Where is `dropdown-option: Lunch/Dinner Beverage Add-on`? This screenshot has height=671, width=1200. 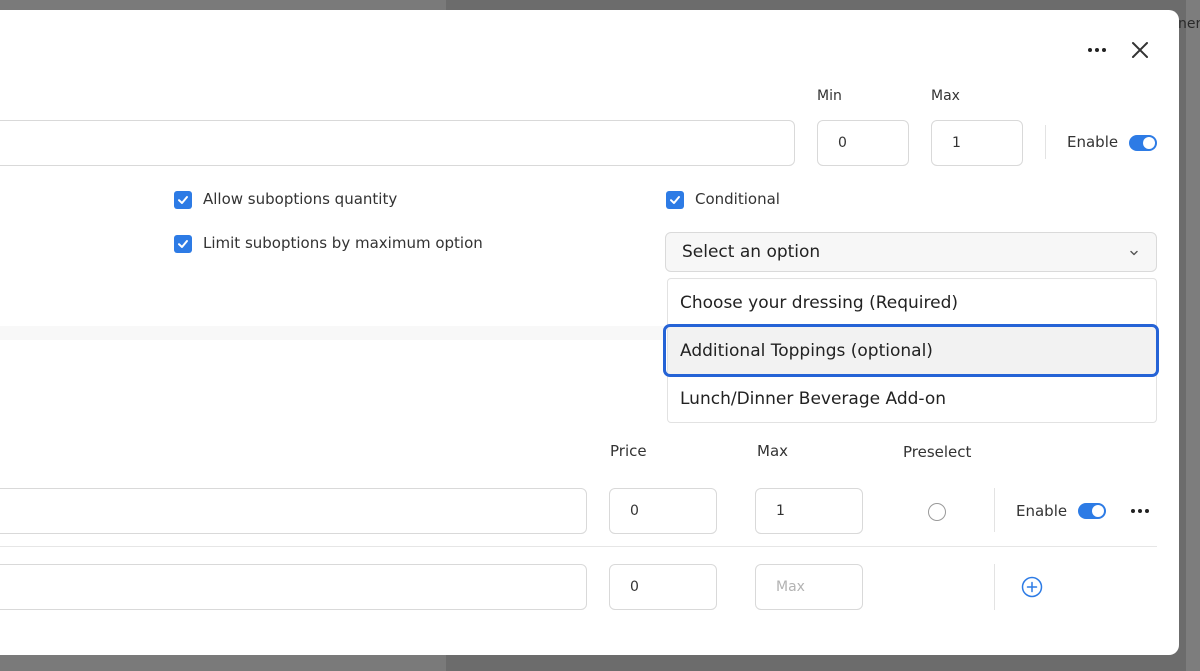
dropdown-option: Lunch/Dinner Beverage Add-on is located at coordinates (912, 399).